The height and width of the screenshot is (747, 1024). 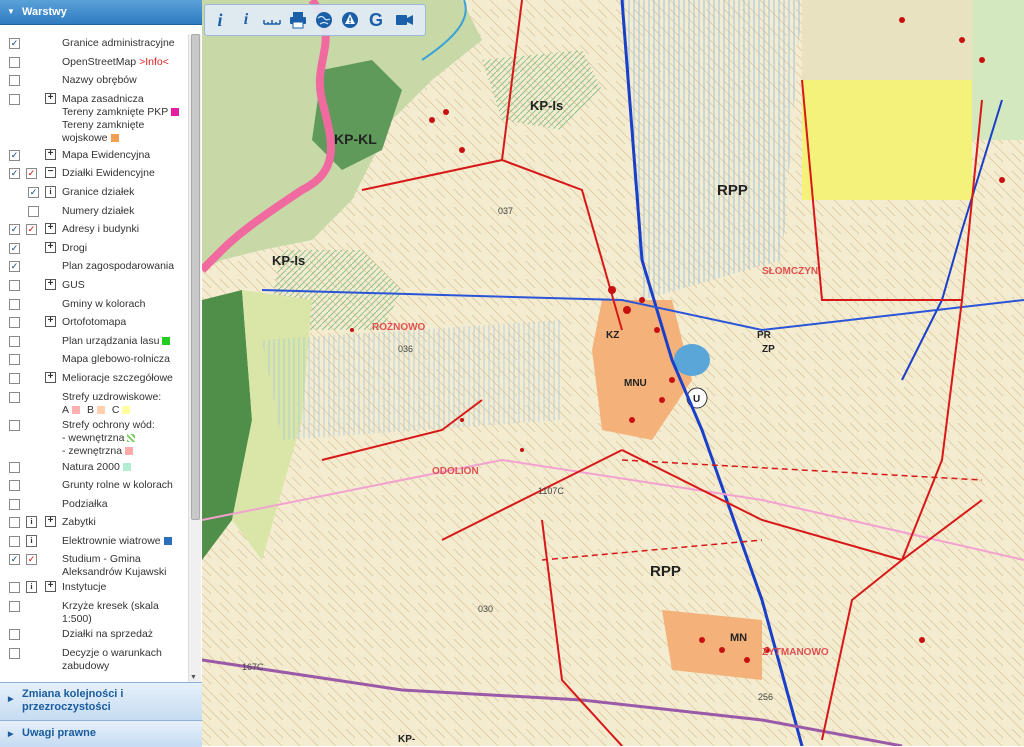 I want to click on layer-plan-zagospodarowania: ✓ Plan zagospodarowania, so click(x=94, y=266).